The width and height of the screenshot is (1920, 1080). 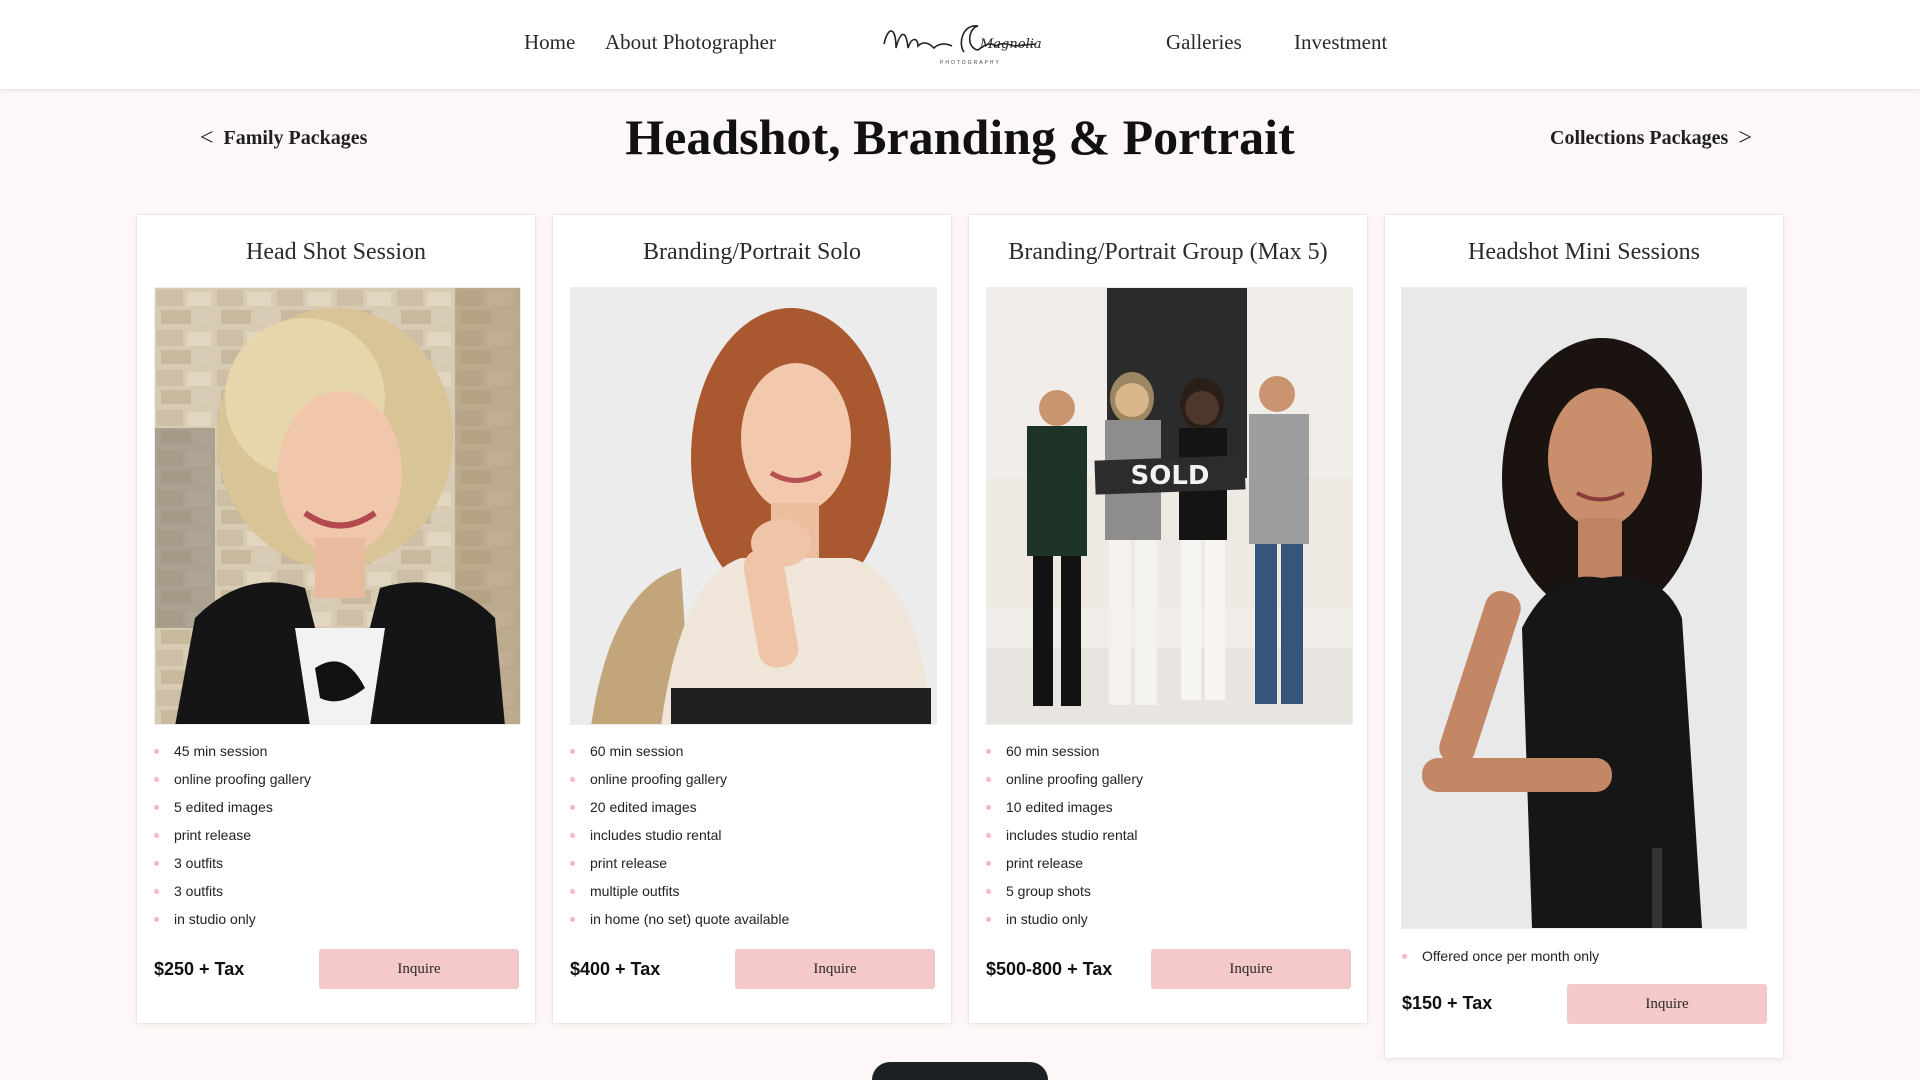 I want to click on list-item: in home (no set) quote available, so click(x=679, y=919).